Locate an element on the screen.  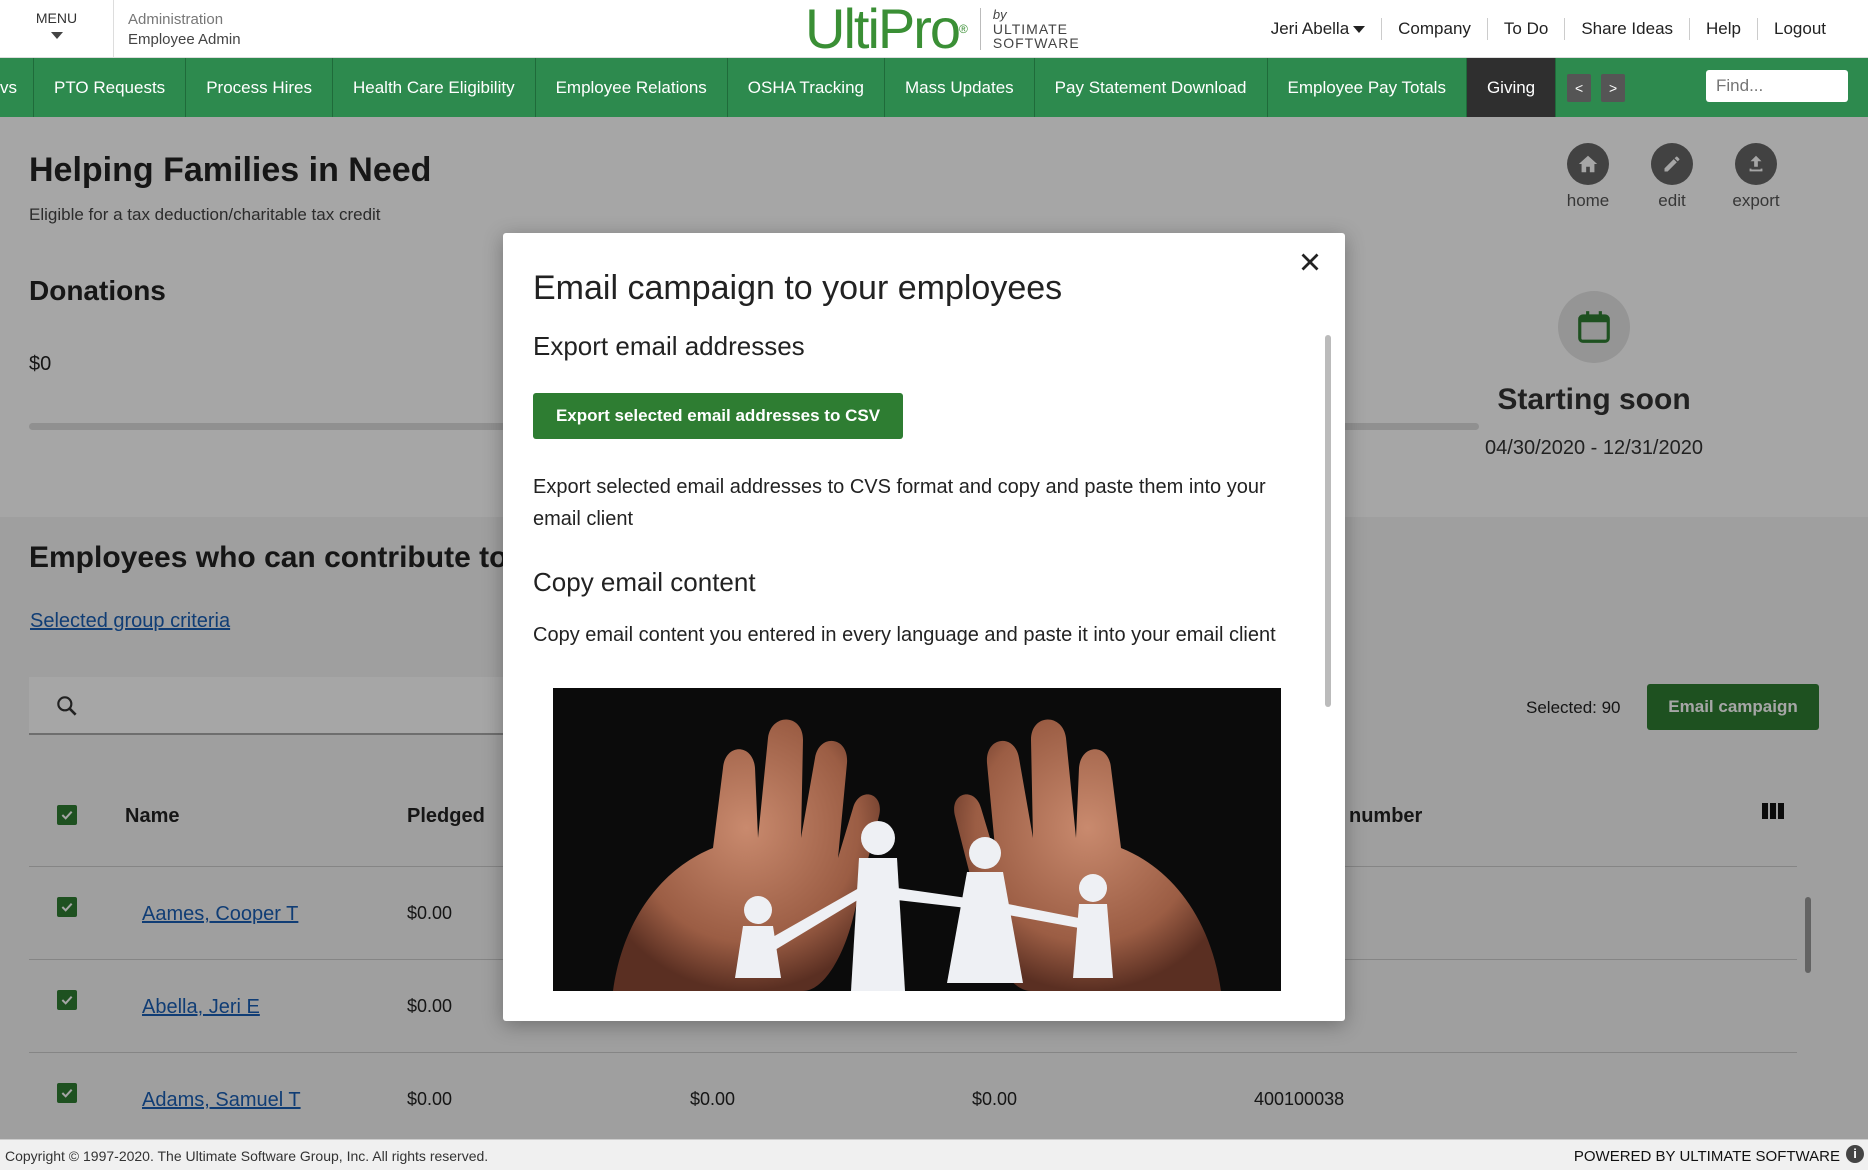
copy-heading: Copy email content is located at coordinates (644, 582).